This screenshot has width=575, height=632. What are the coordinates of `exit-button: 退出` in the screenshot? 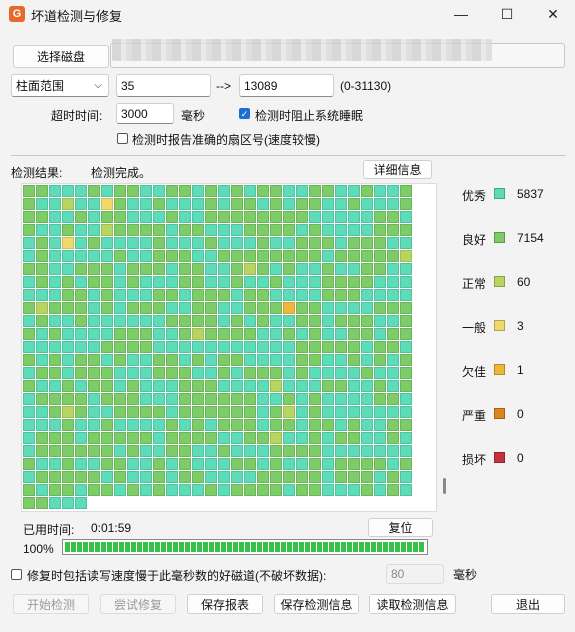 It's located at (528, 604).